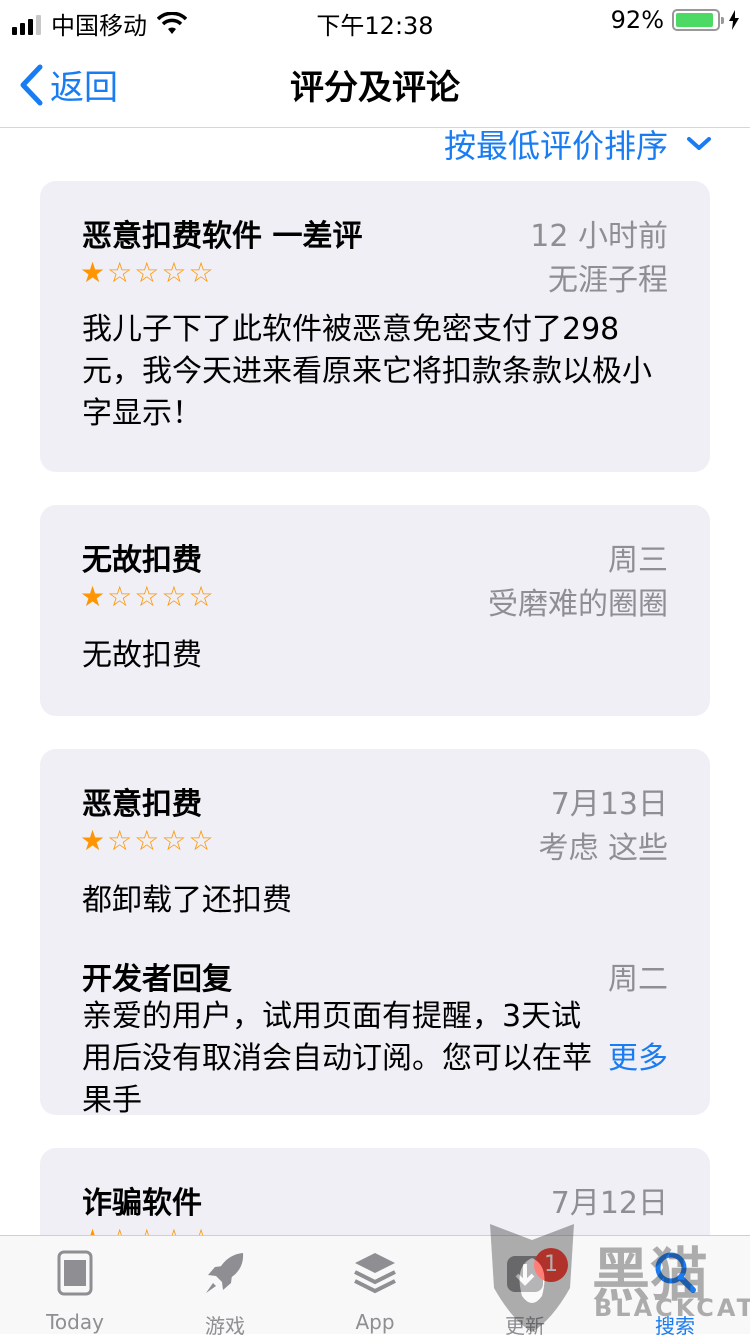  I want to click on review-date: 7月12日, so click(609, 1203).